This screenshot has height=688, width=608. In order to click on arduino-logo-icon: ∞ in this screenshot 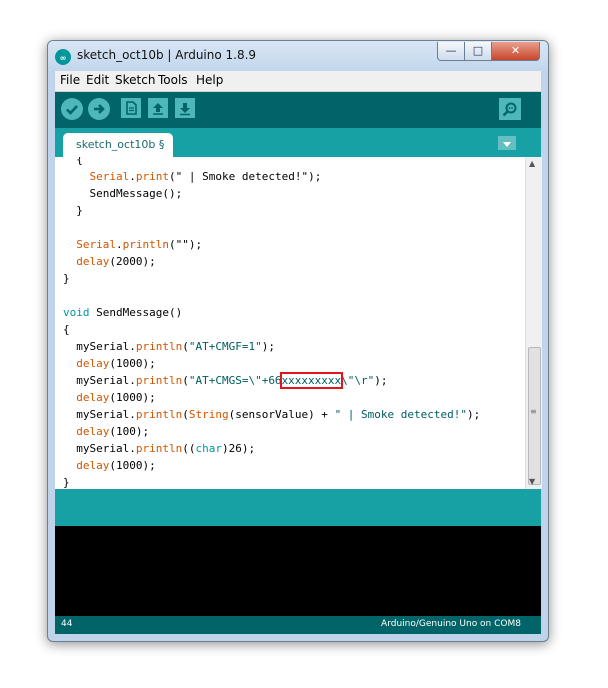, I will do `click(63, 57)`.